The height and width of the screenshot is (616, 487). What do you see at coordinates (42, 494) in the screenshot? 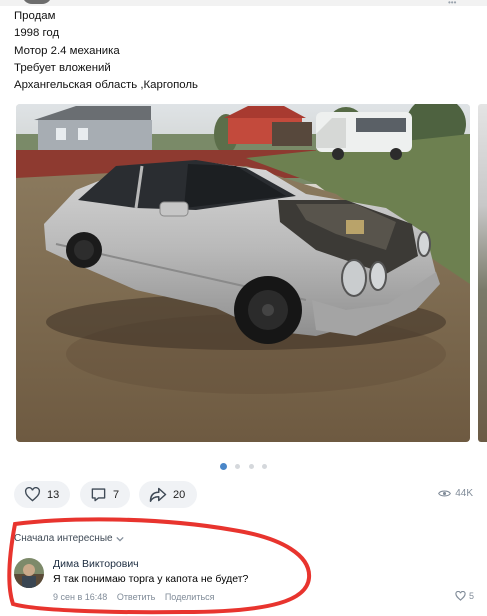
I see `like-button: 13` at bounding box center [42, 494].